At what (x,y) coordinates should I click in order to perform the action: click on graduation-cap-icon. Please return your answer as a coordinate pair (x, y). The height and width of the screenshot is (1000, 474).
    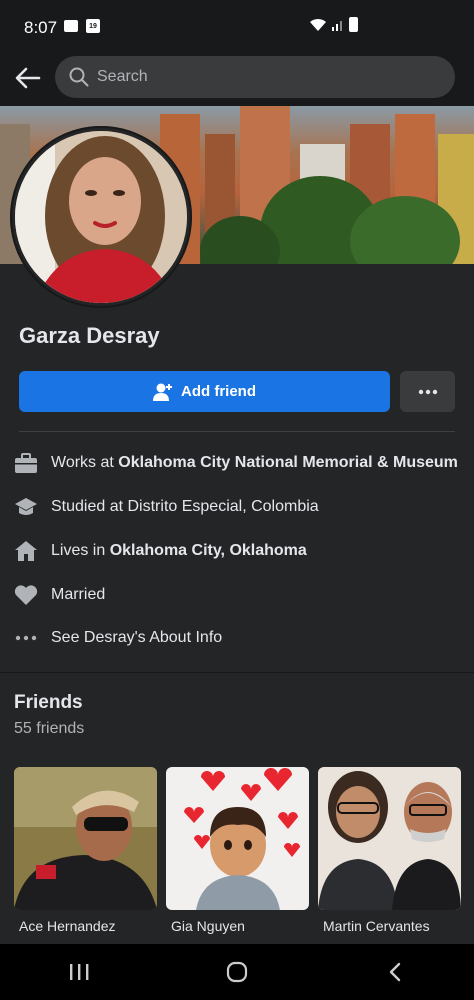
    Looking at the image, I should click on (26, 507).